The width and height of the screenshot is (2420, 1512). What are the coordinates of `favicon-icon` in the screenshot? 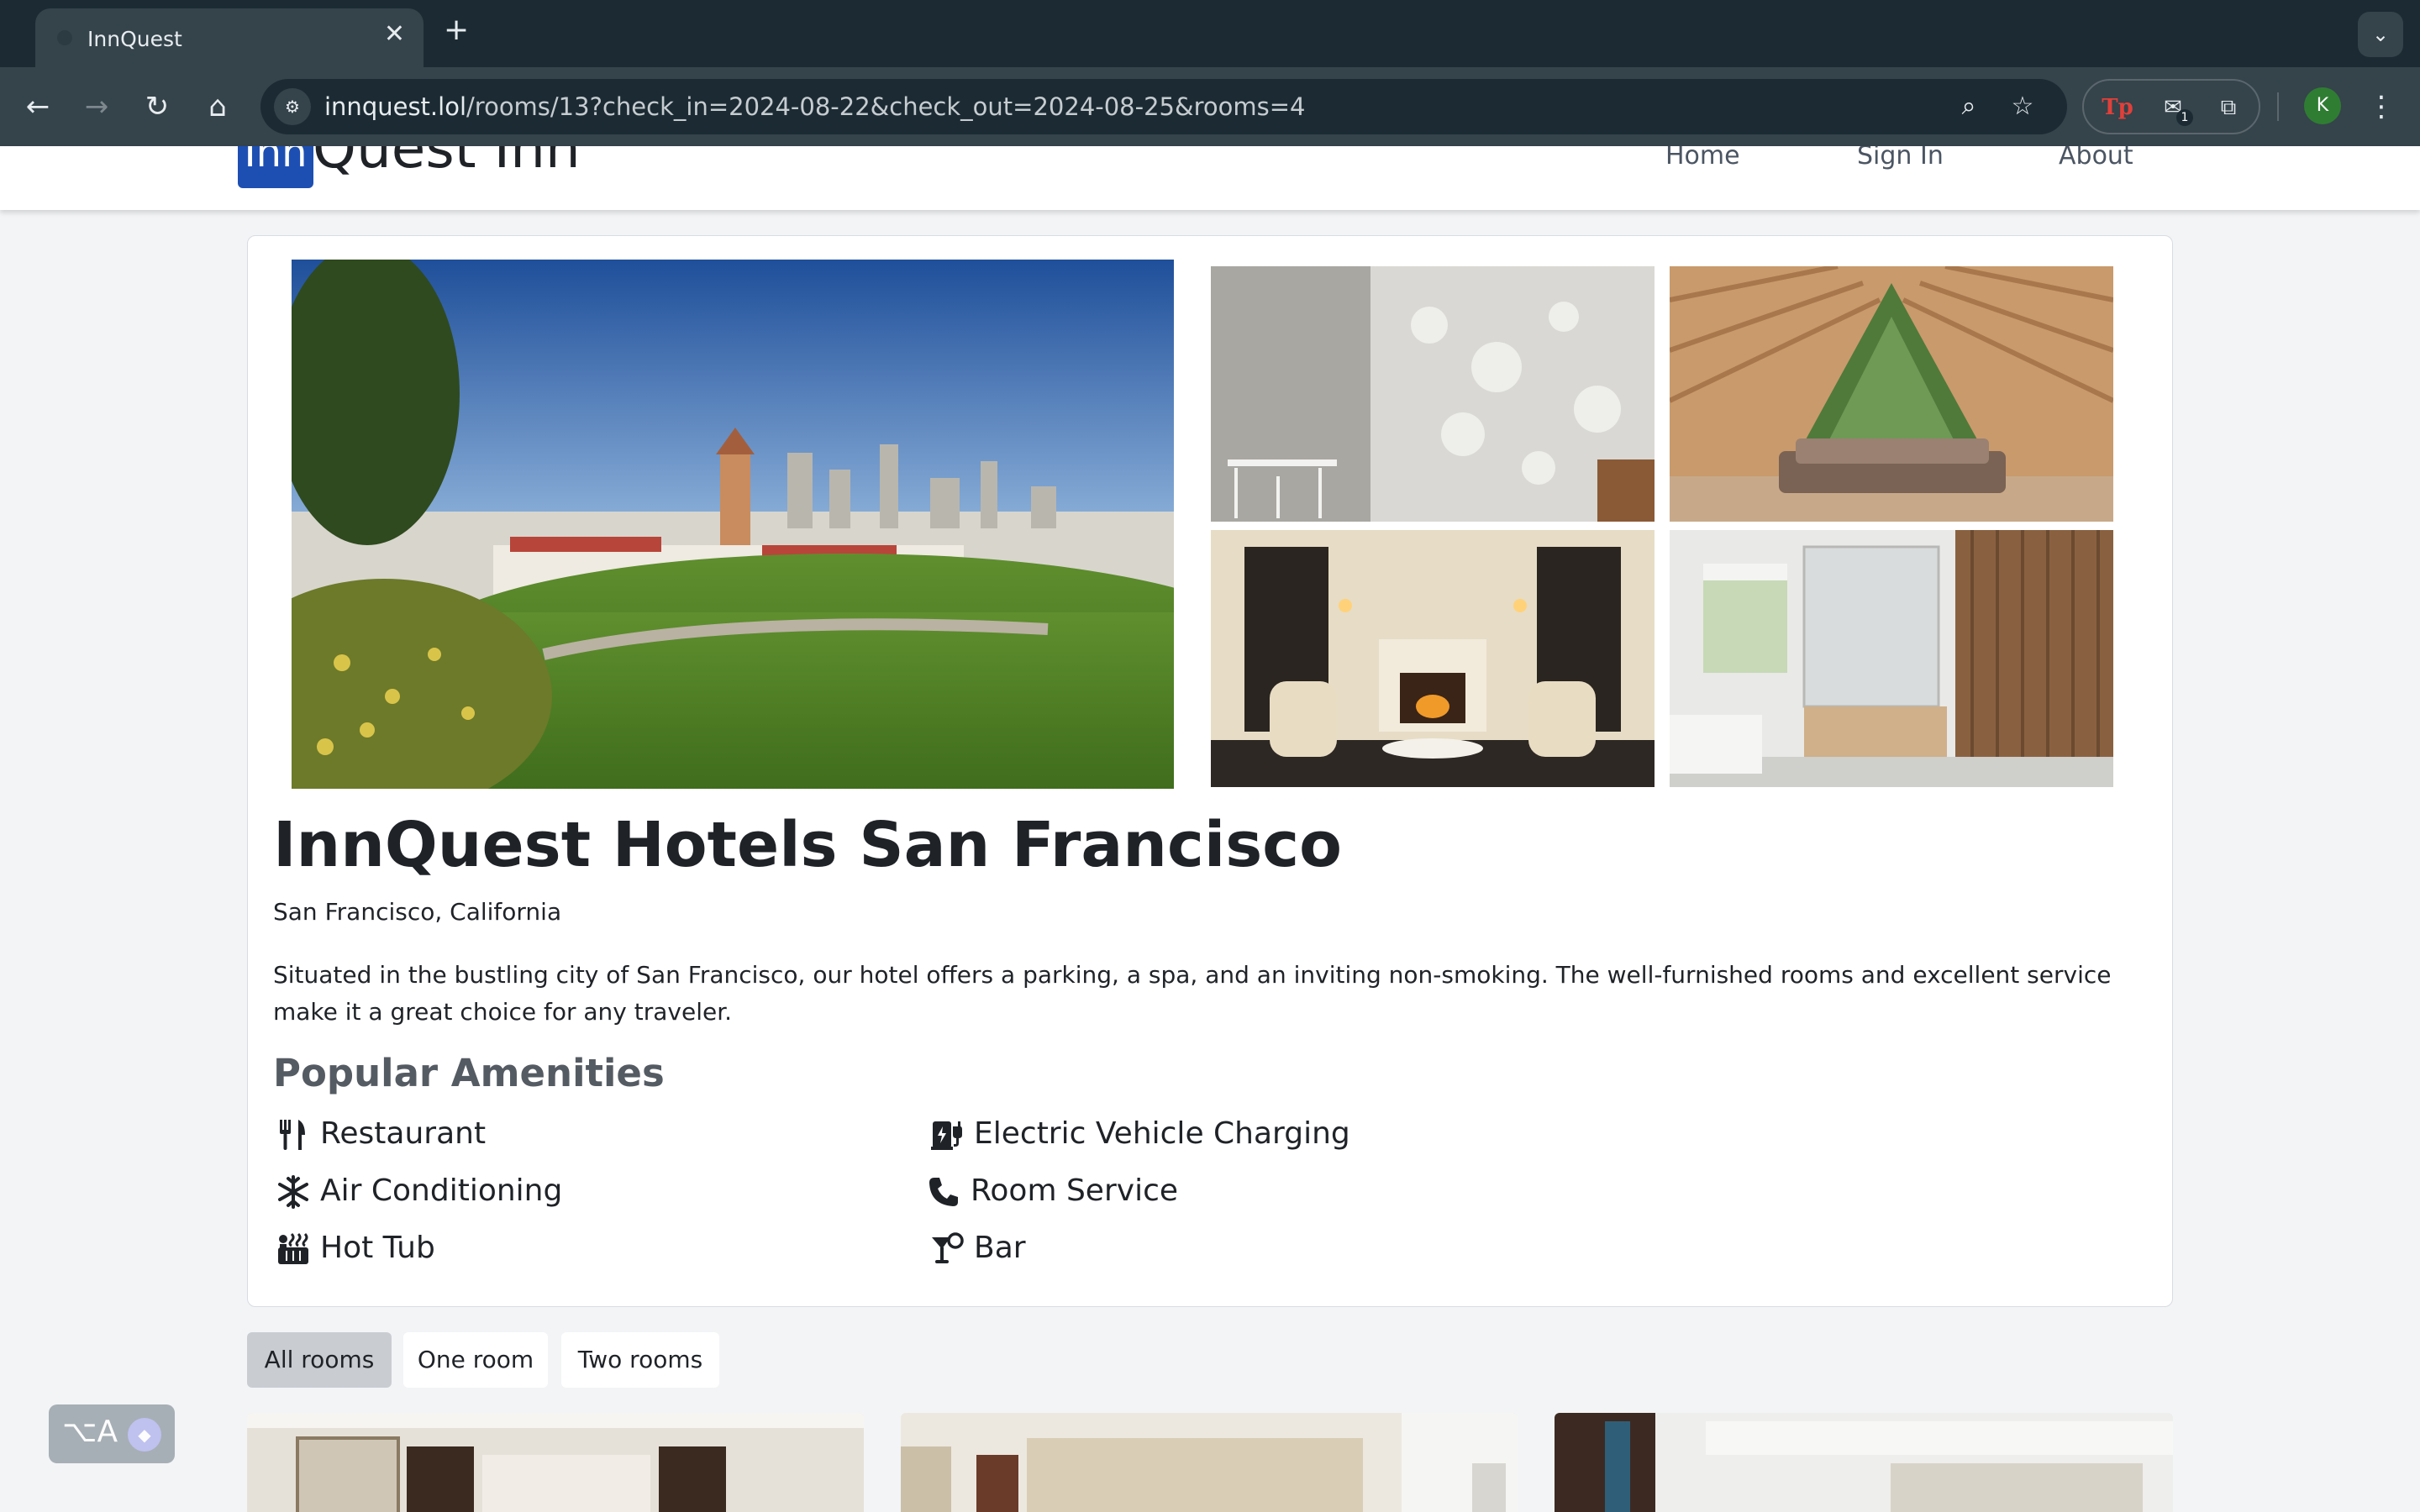 It's located at (64, 37).